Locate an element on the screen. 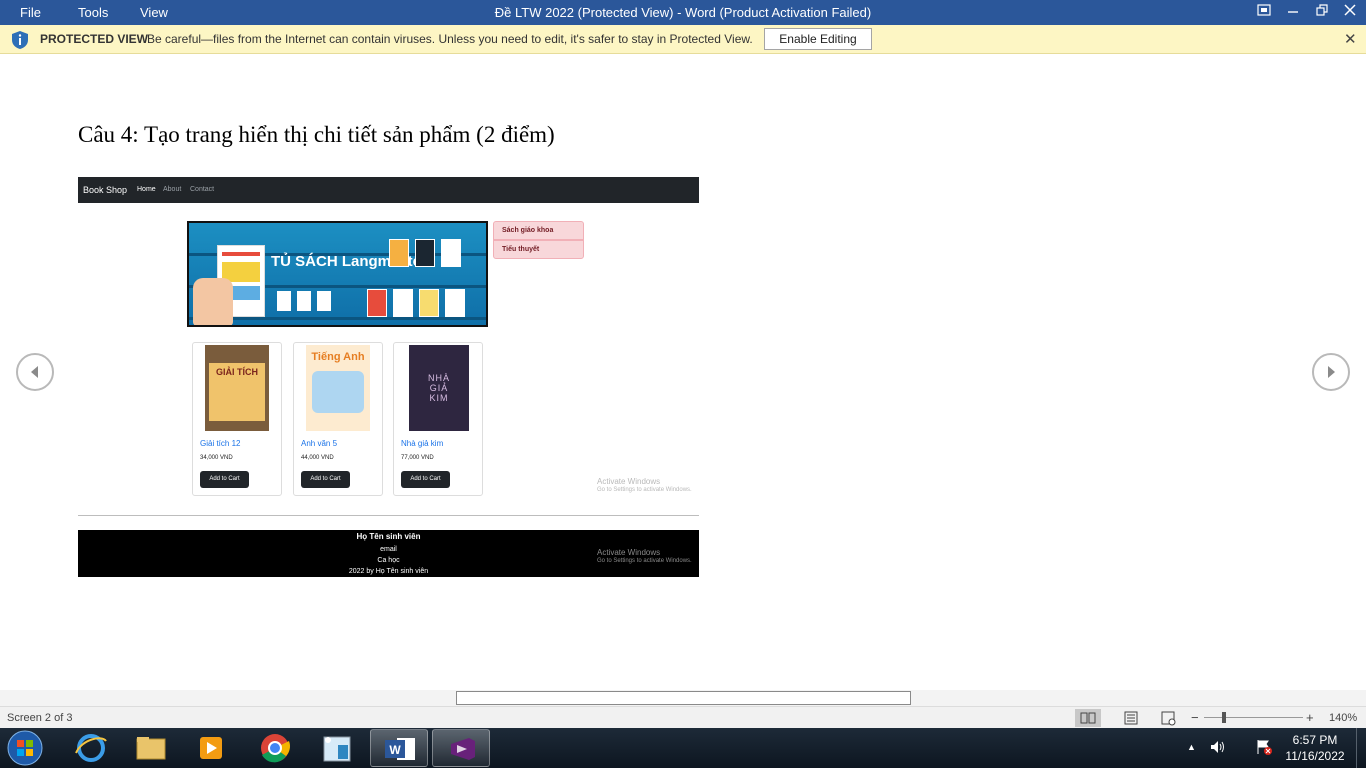 This screenshot has width=1366, height=771. restore-icon is located at coordinates (1322, 12).